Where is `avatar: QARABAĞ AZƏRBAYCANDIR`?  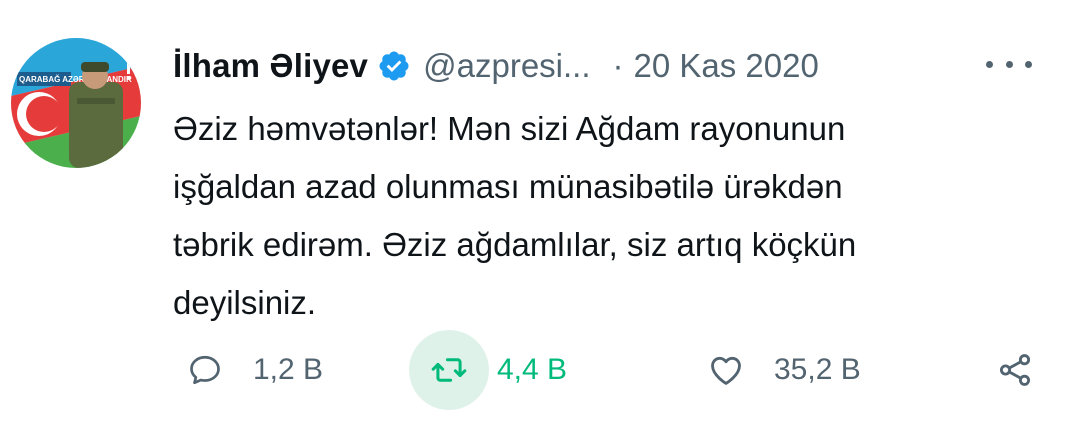 avatar: QARABAĞ AZƏRBAYCANDIR is located at coordinates (76, 103).